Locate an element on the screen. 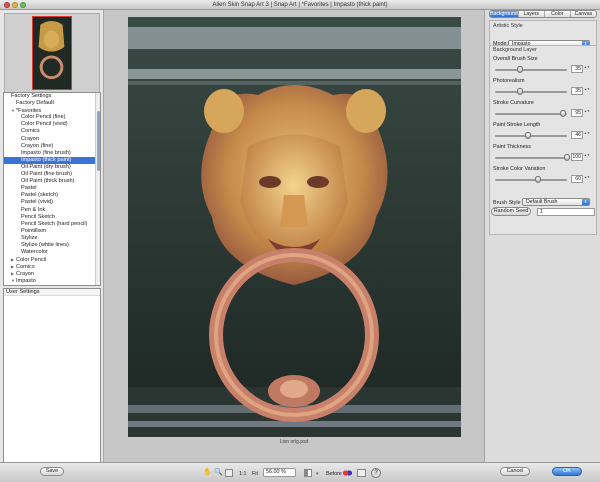 This screenshot has height=482, width=600. zoom-level-select: 56.00 % is located at coordinates (279, 472).